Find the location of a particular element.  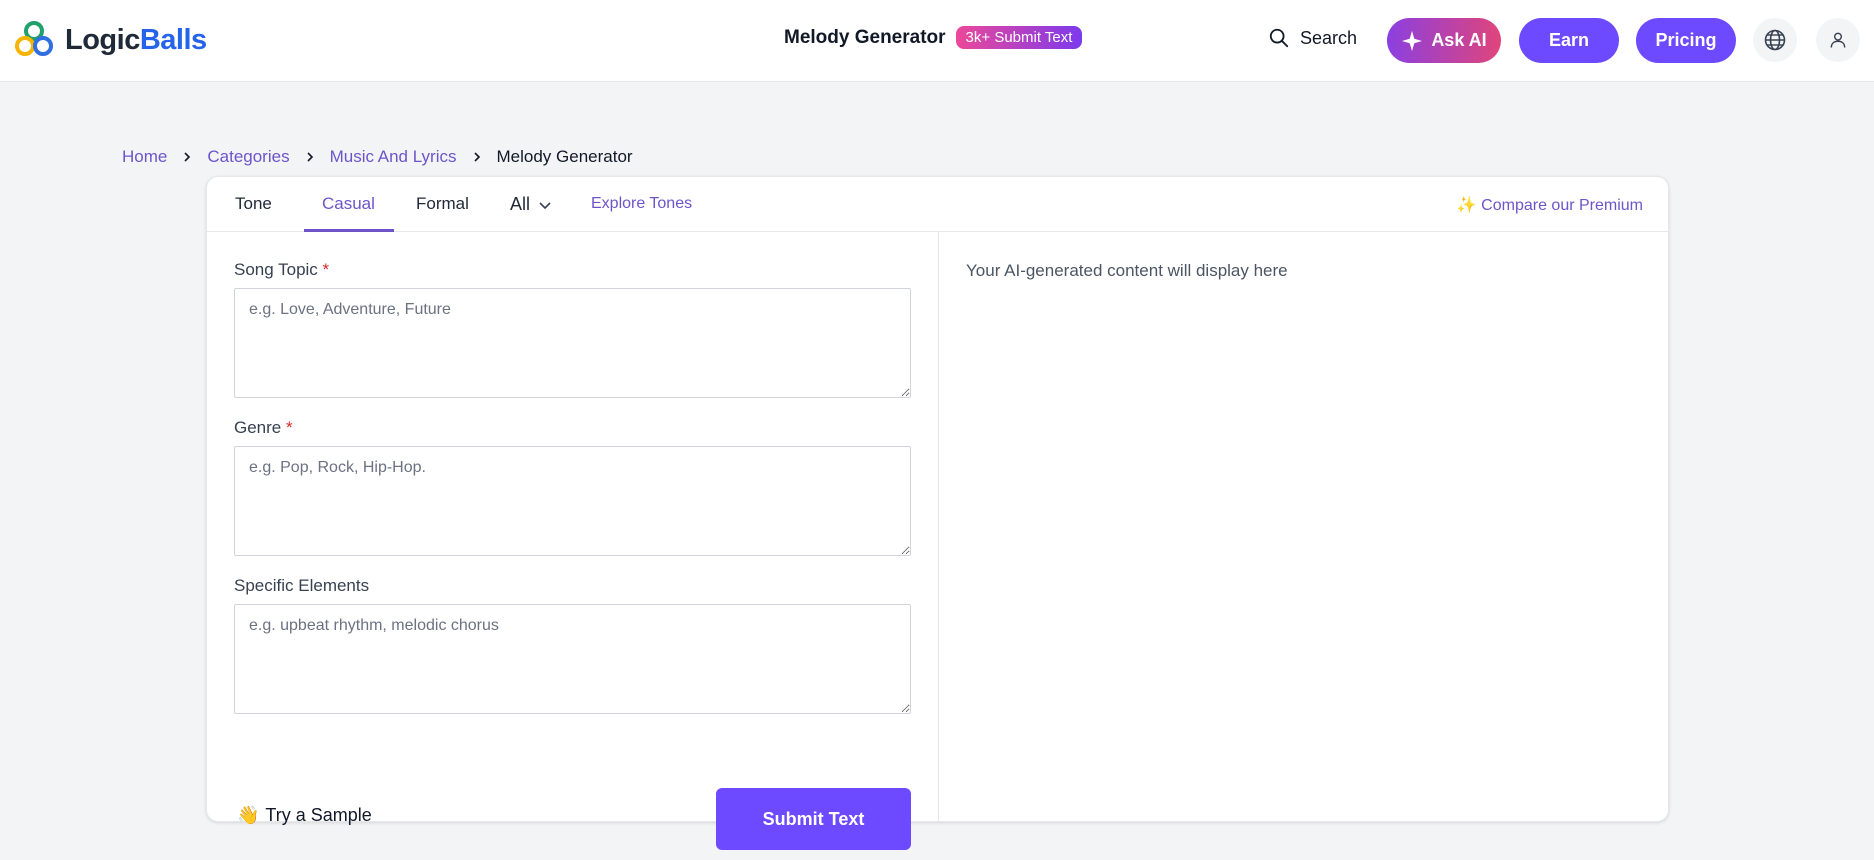

tab-all-label: All is located at coordinates (520, 204).